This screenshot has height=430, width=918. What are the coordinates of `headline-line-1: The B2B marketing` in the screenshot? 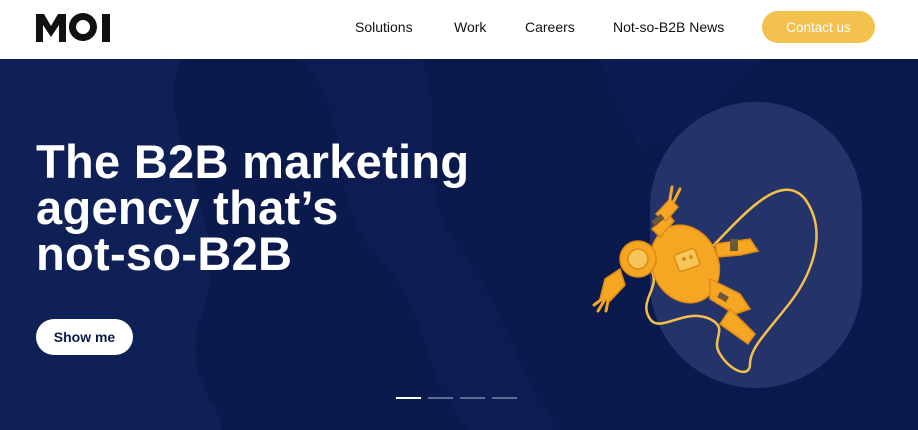 It's located at (253, 161).